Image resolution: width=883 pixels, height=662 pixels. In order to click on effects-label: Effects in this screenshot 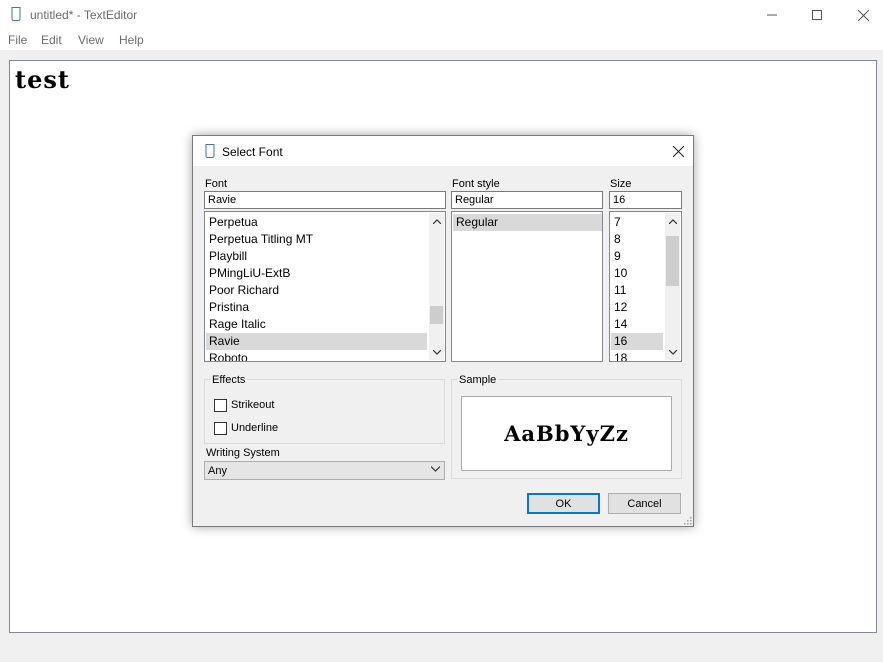, I will do `click(229, 380)`.